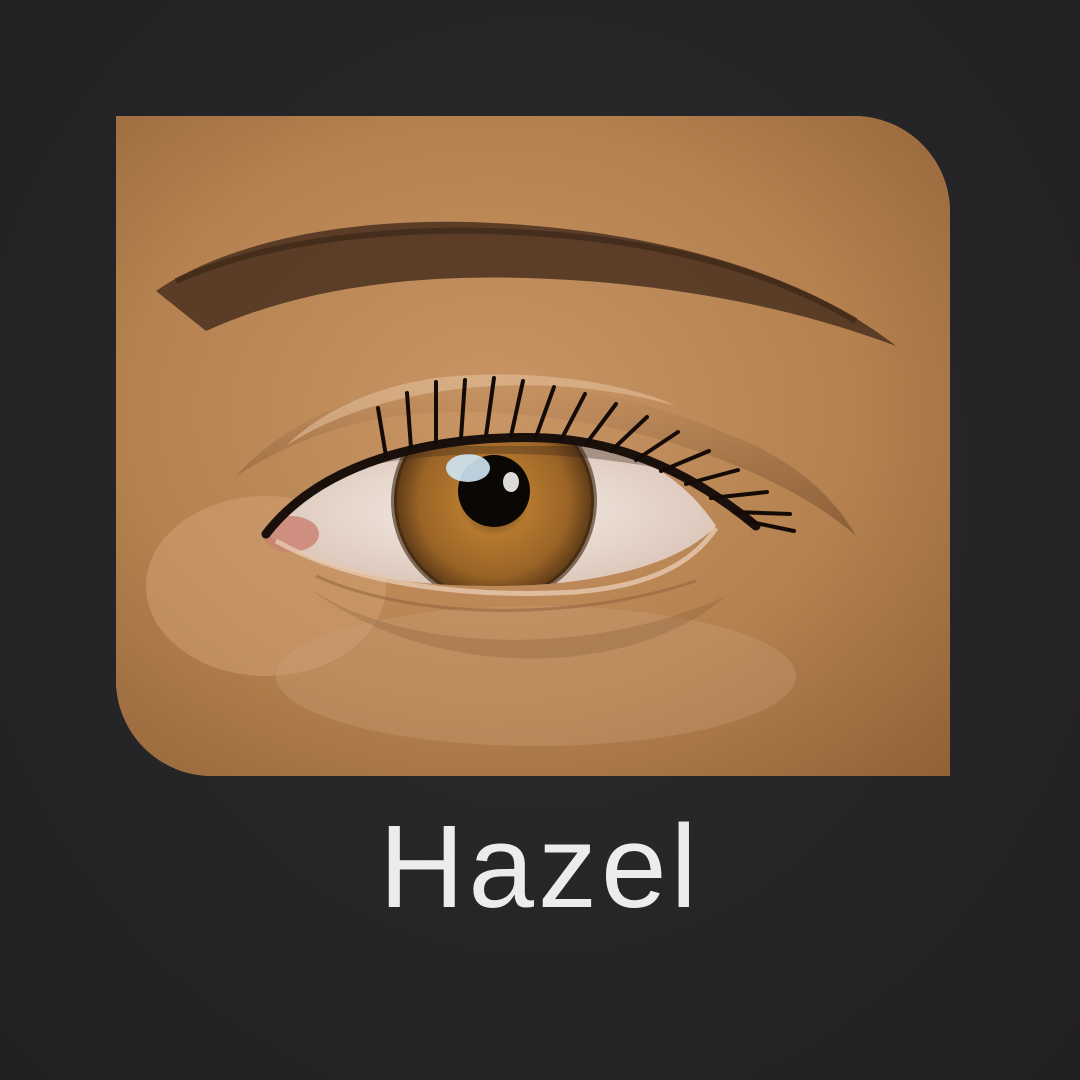 The width and height of the screenshot is (1080, 1080). I want to click on color-name-label: Hazel, so click(540, 867).